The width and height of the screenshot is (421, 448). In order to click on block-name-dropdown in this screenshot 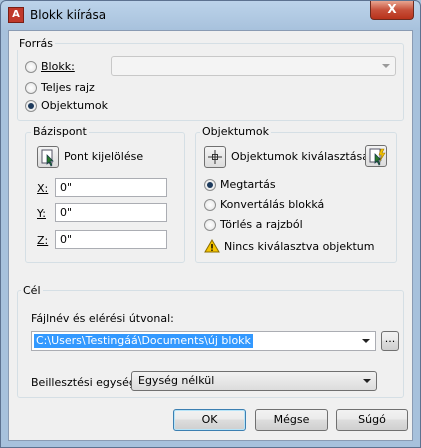, I will do `click(253, 66)`.